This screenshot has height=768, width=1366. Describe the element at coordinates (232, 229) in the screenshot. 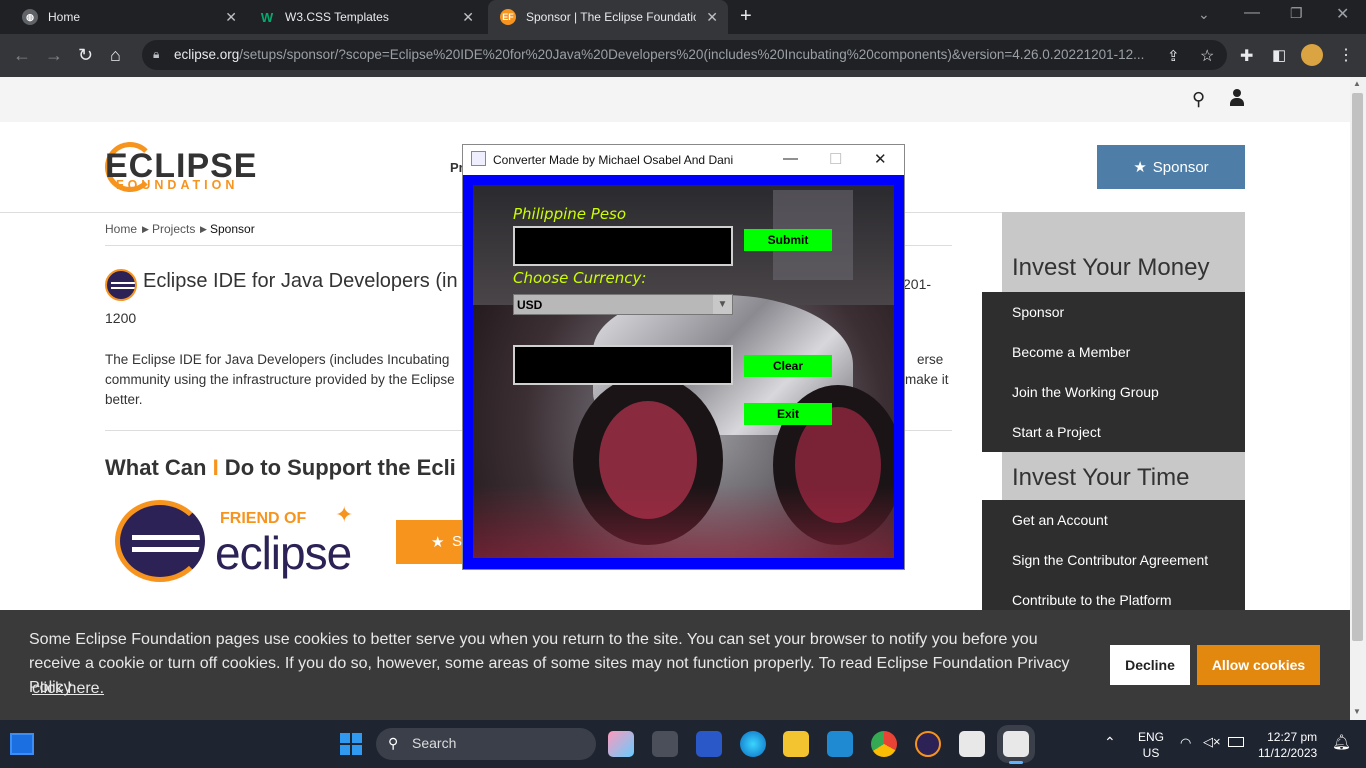

I see `breadcrumb-current: Sponsor` at that location.